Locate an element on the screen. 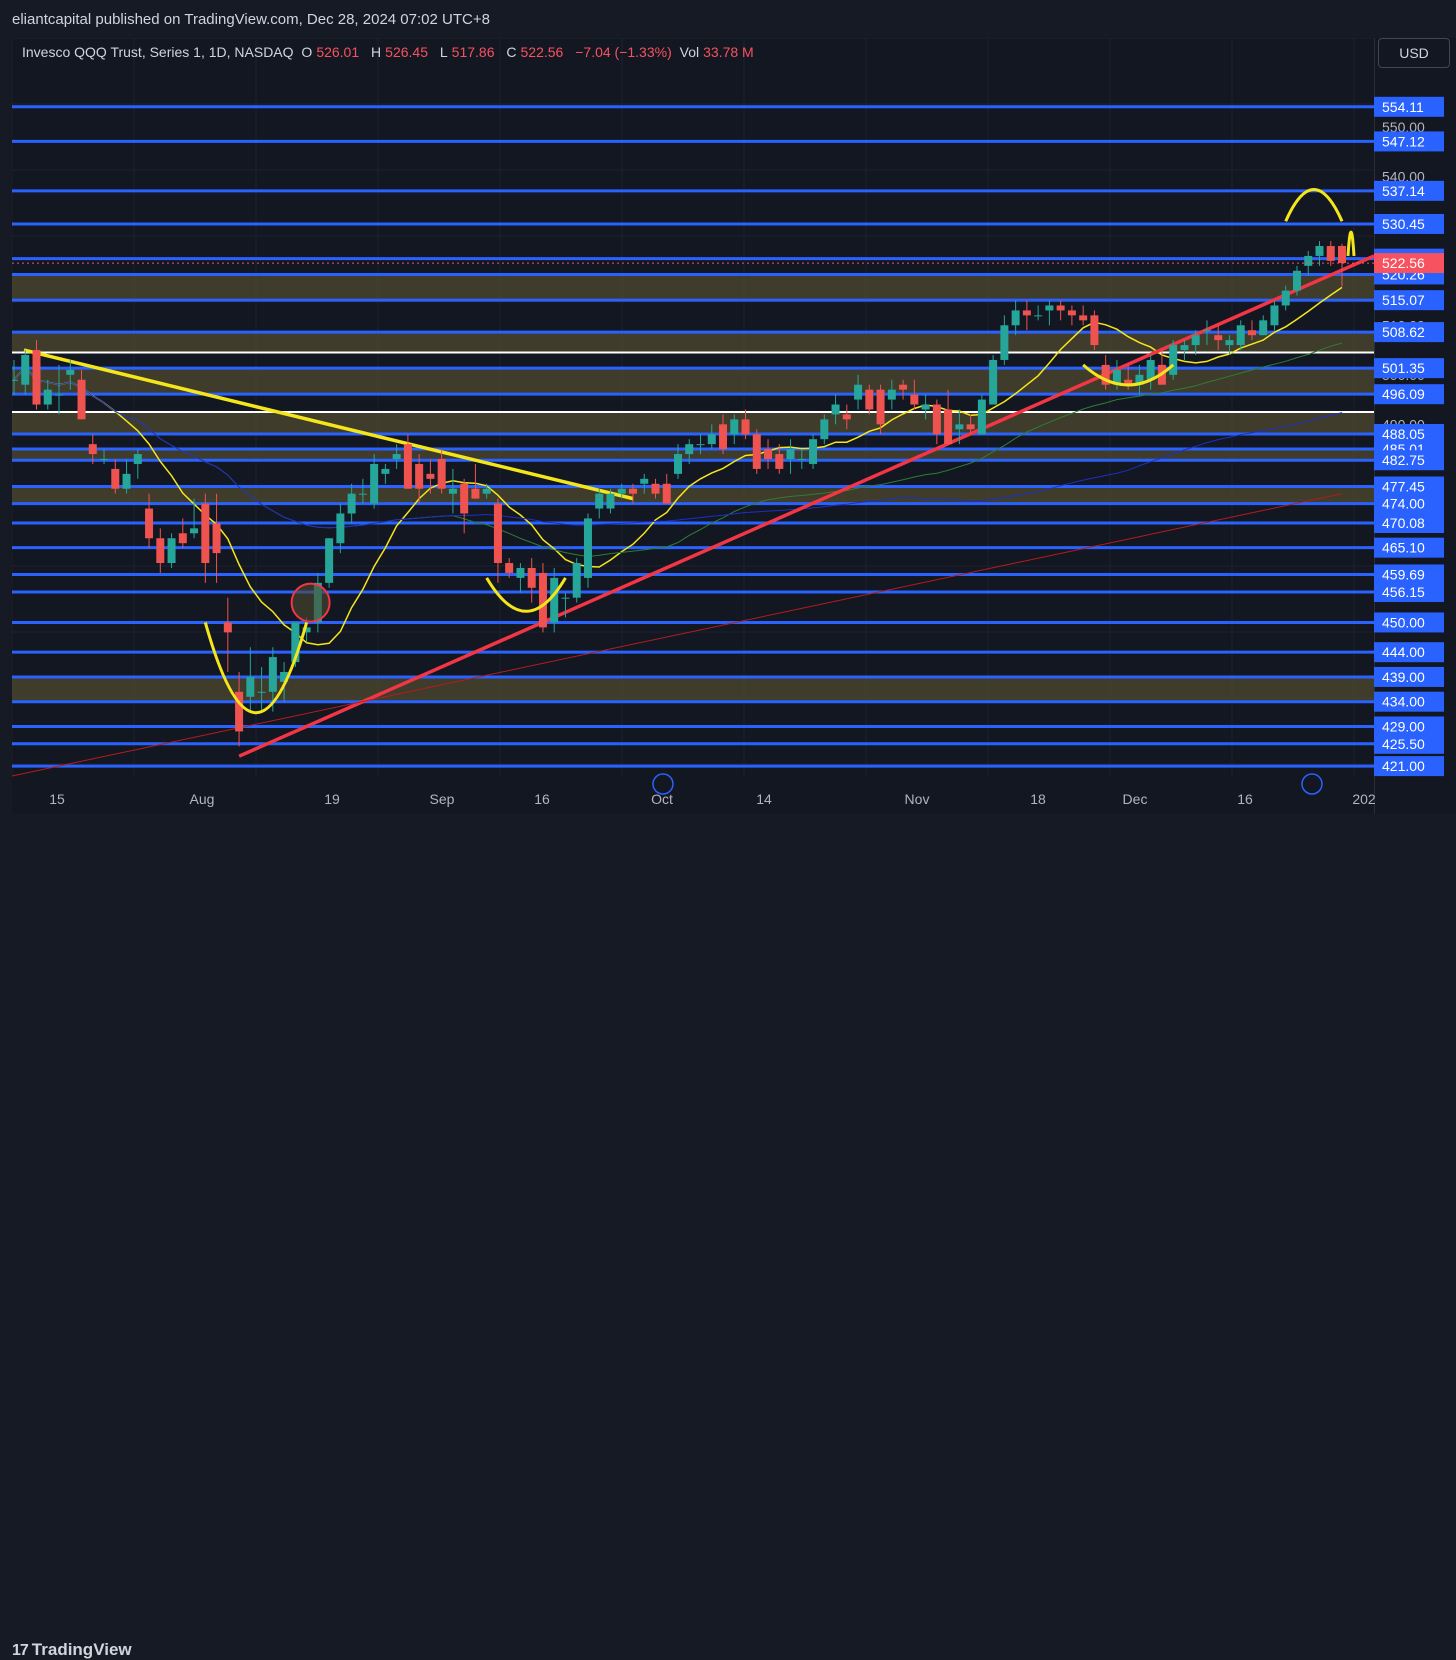  price-tag-label: 508.62 is located at coordinates (1403, 332).